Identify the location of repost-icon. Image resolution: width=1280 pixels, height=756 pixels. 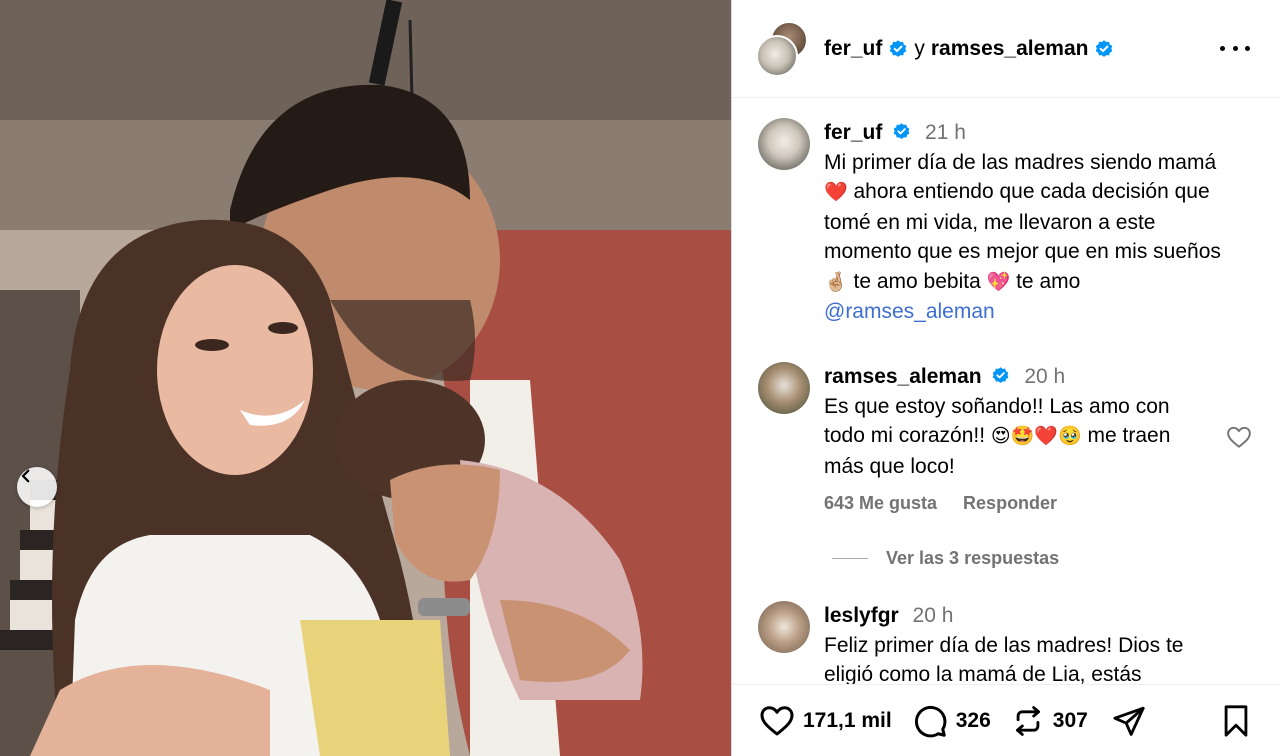
(1027, 720).